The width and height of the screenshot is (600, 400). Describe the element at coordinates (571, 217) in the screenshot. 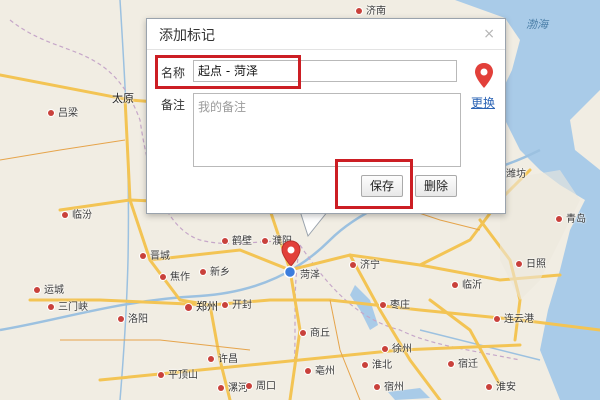

I see `city-label: 青岛` at that location.